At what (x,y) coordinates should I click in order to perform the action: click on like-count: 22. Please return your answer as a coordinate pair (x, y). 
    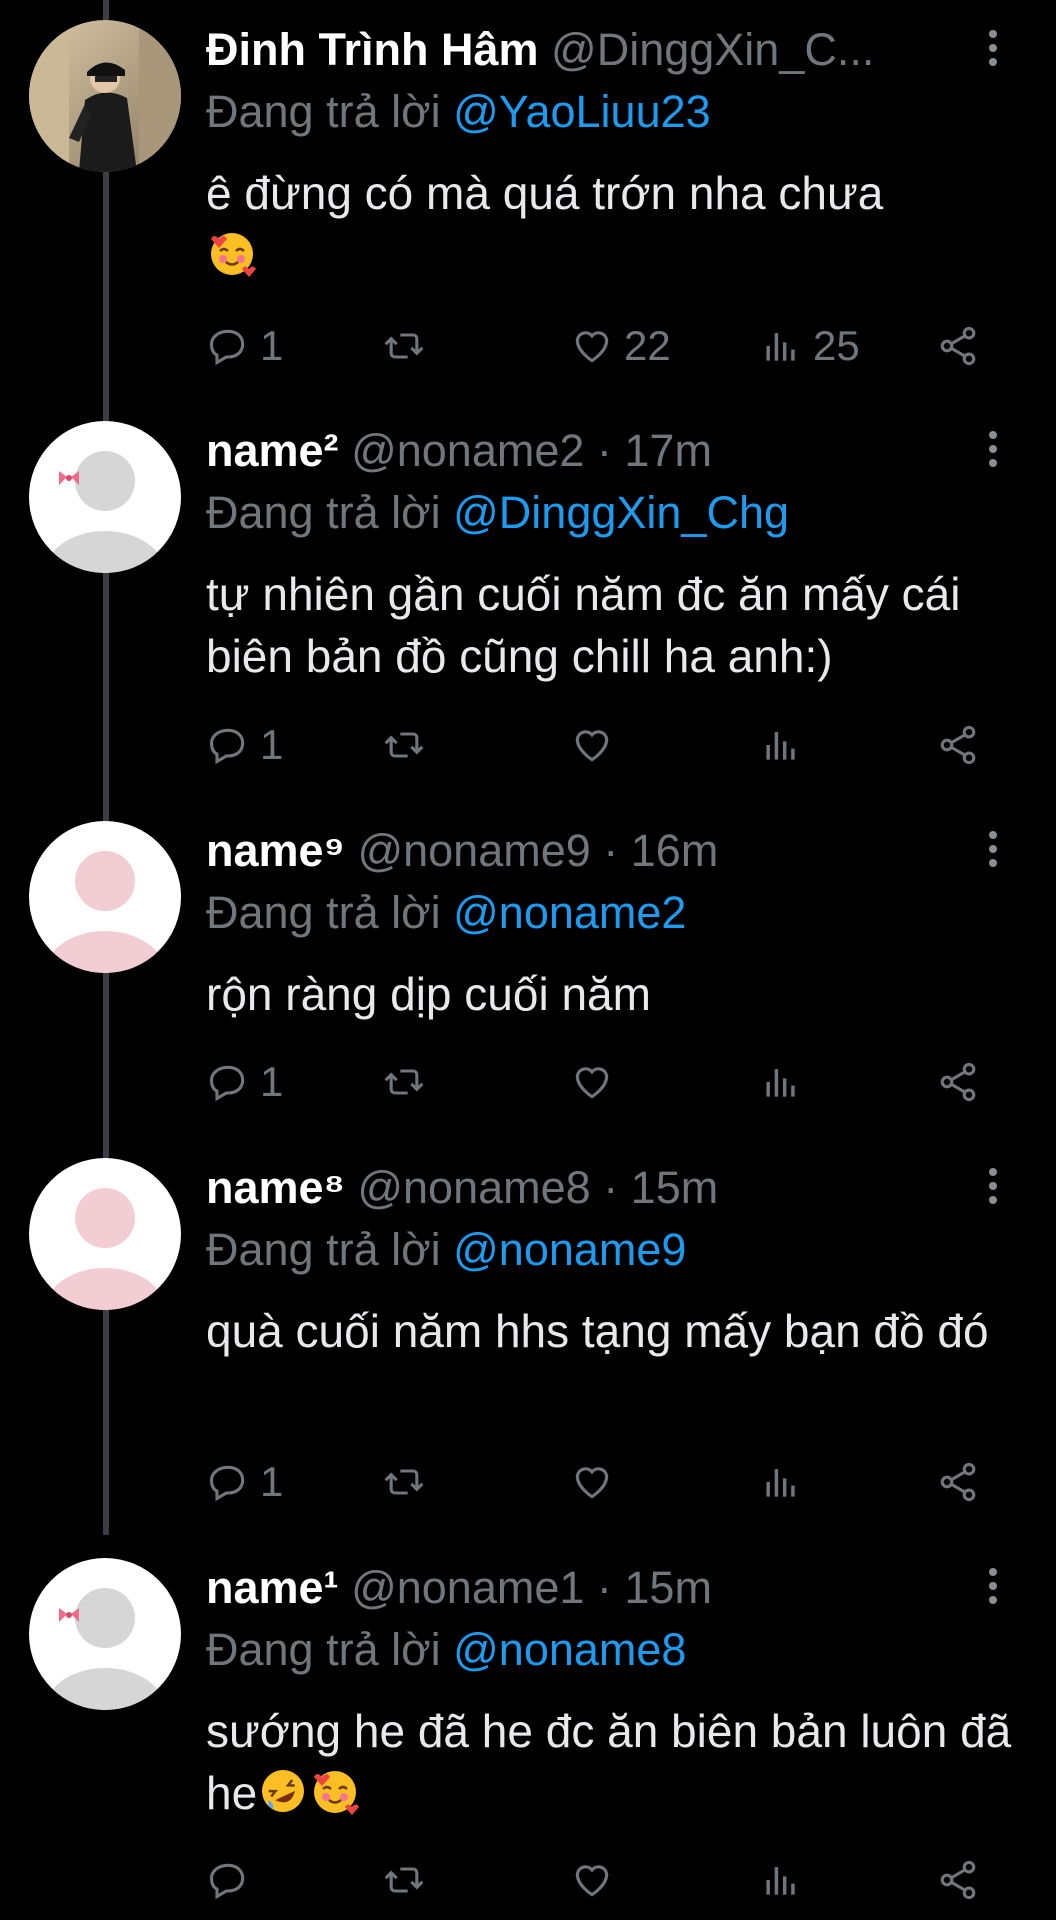
    Looking at the image, I should click on (647, 345).